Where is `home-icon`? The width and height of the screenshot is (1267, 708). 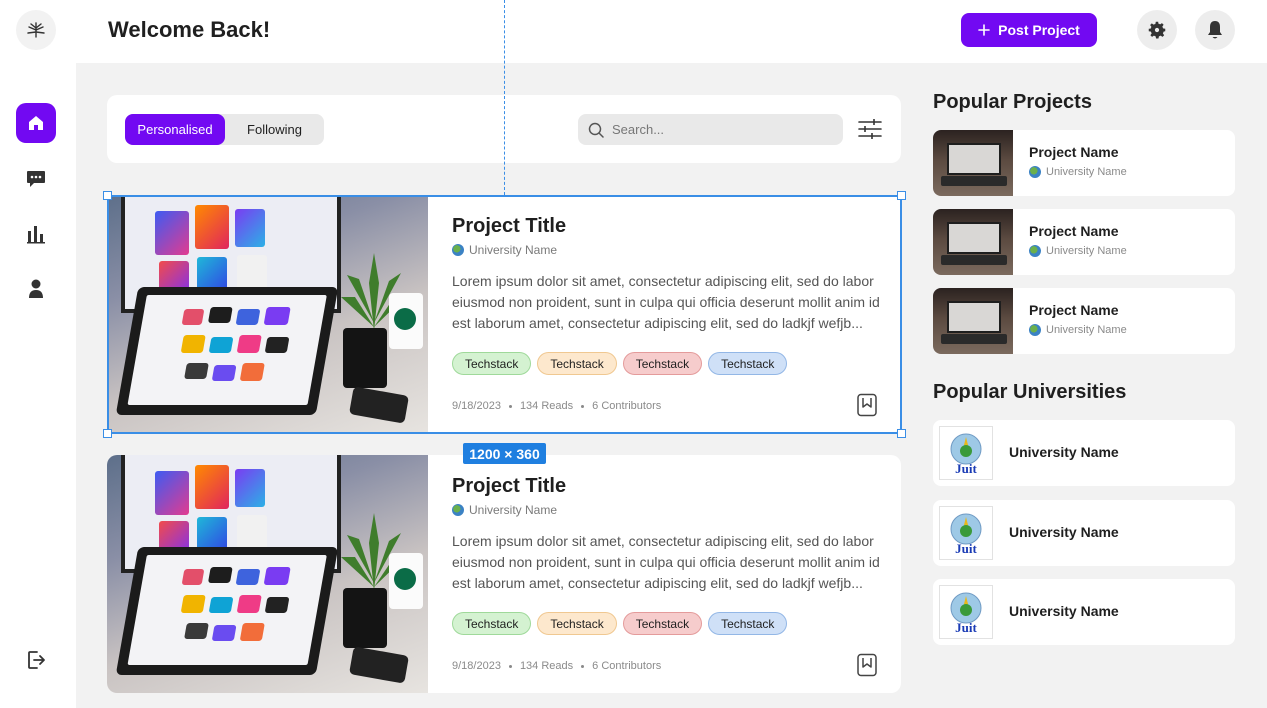 home-icon is located at coordinates (36, 123).